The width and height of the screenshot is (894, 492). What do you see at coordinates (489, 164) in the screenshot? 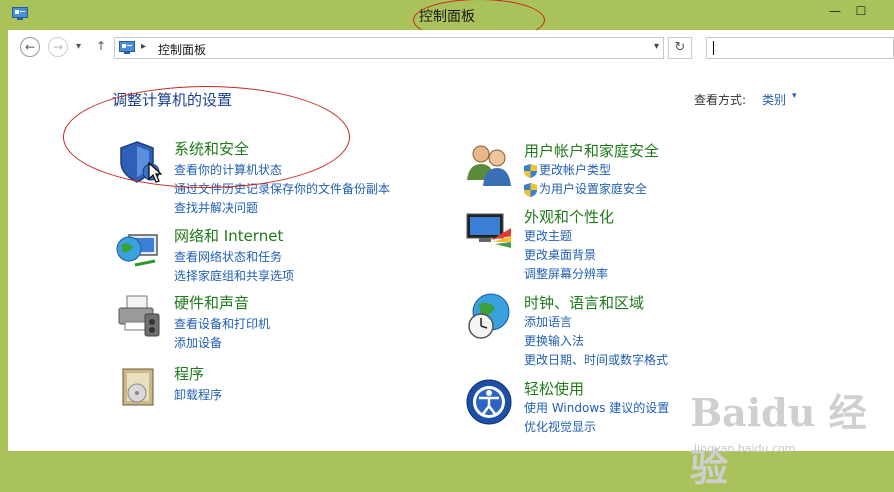
I see `users-icon` at bounding box center [489, 164].